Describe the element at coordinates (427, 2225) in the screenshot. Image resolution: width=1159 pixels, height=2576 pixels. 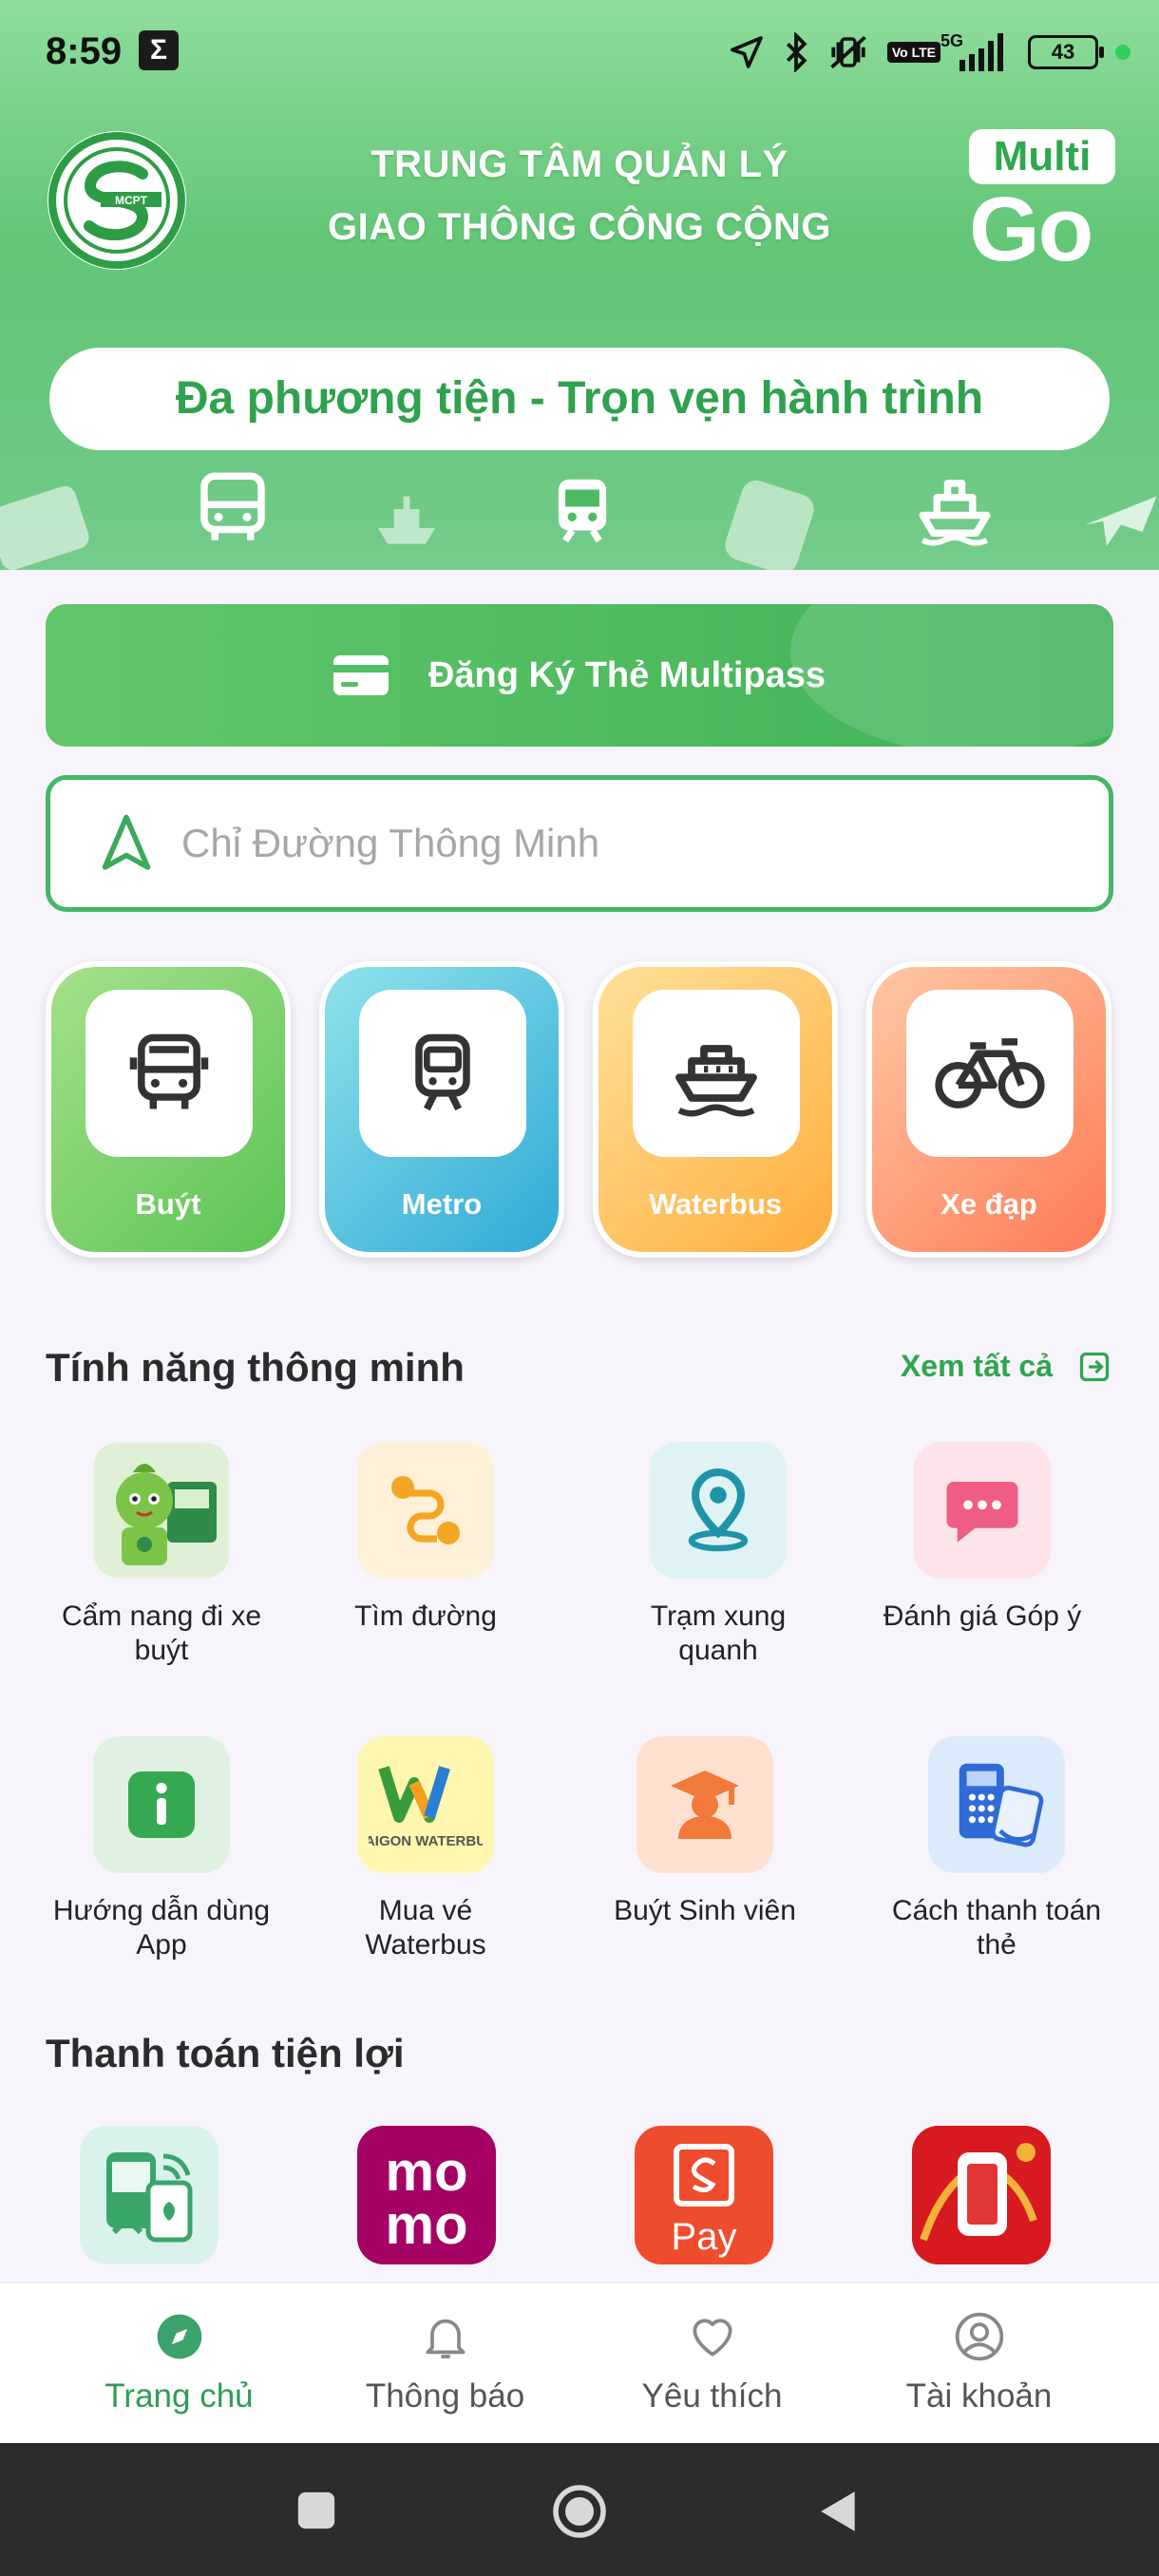
I see `momo-text-bottom: mo` at that location.